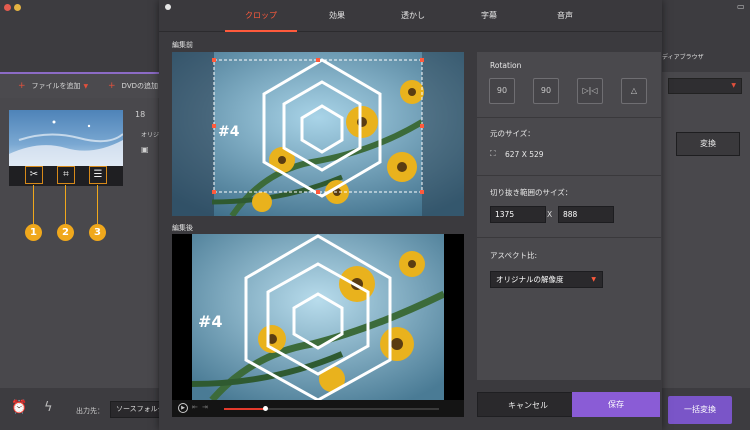 The image size is (750, 430). Describe the element at coordinates (140, 114) in the screenshot. I see `video-count: 18` at that location.